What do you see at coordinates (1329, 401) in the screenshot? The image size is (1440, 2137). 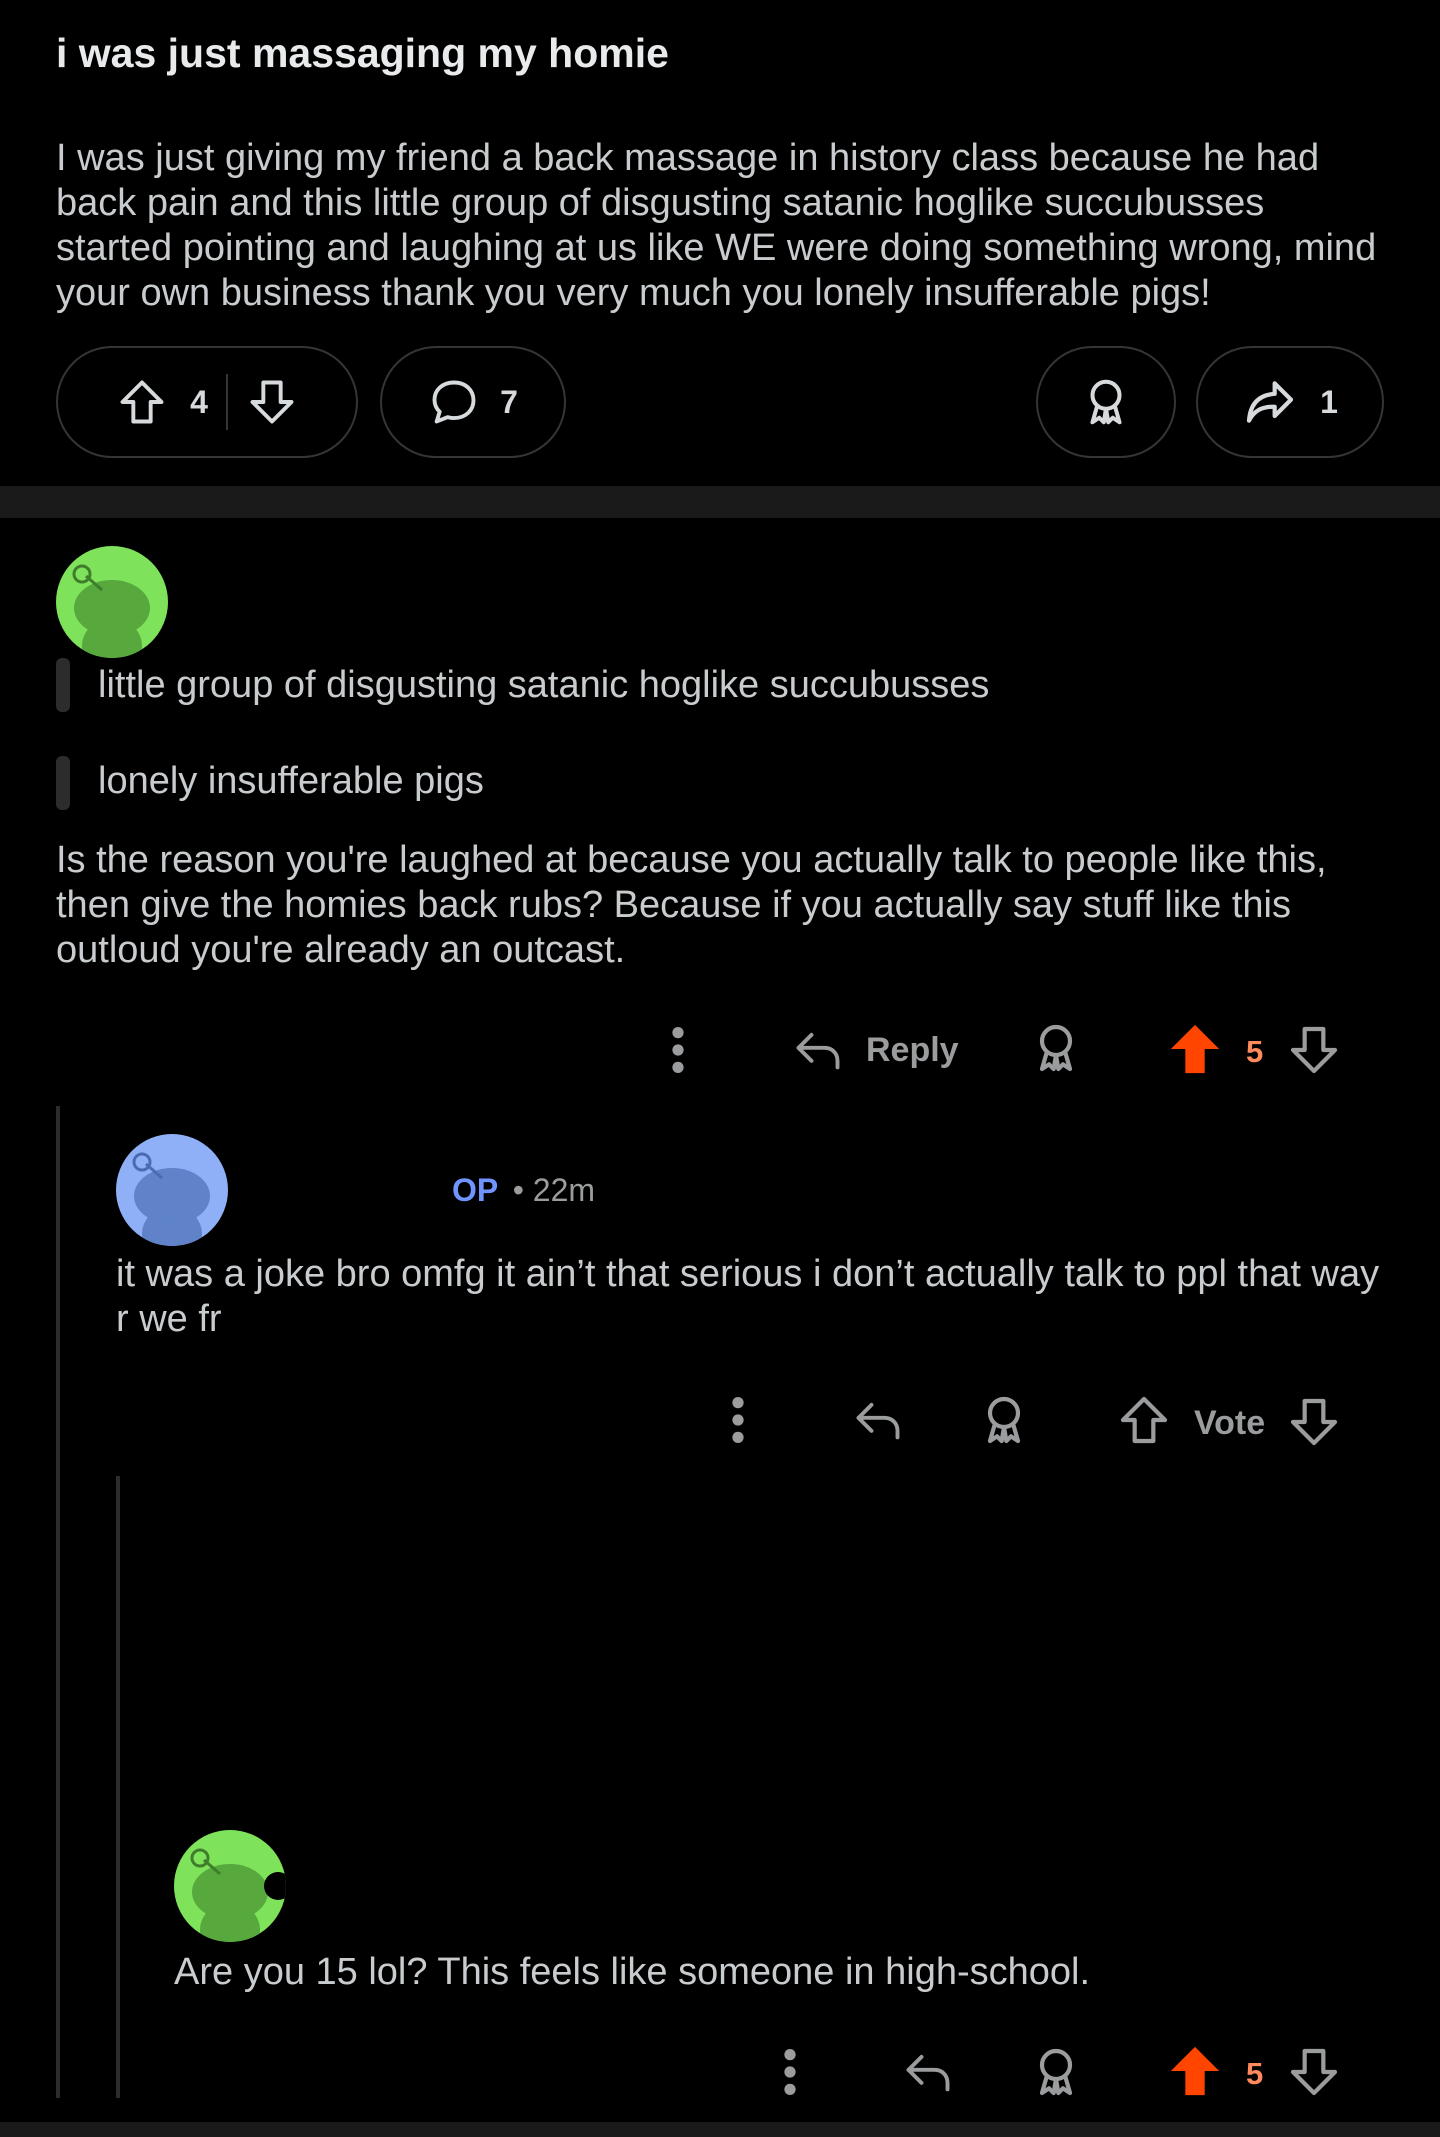 I see `share-count: 1` at bounding box center [1329, 401].